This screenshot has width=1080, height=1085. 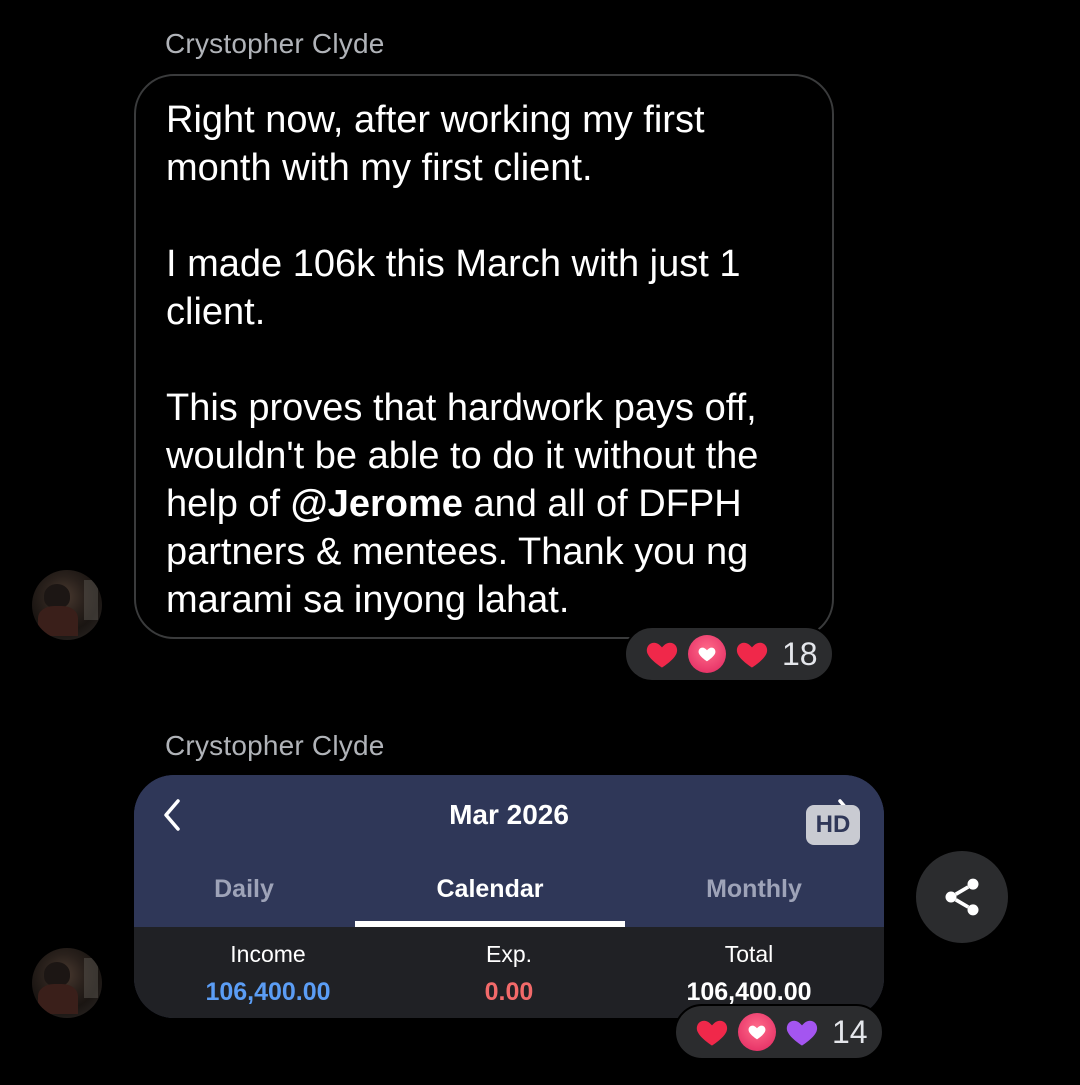 What do you see at coordinates (729, 654) in the screenshot?
I see `reactions-bar: 18` at bounding box center [729, 654].